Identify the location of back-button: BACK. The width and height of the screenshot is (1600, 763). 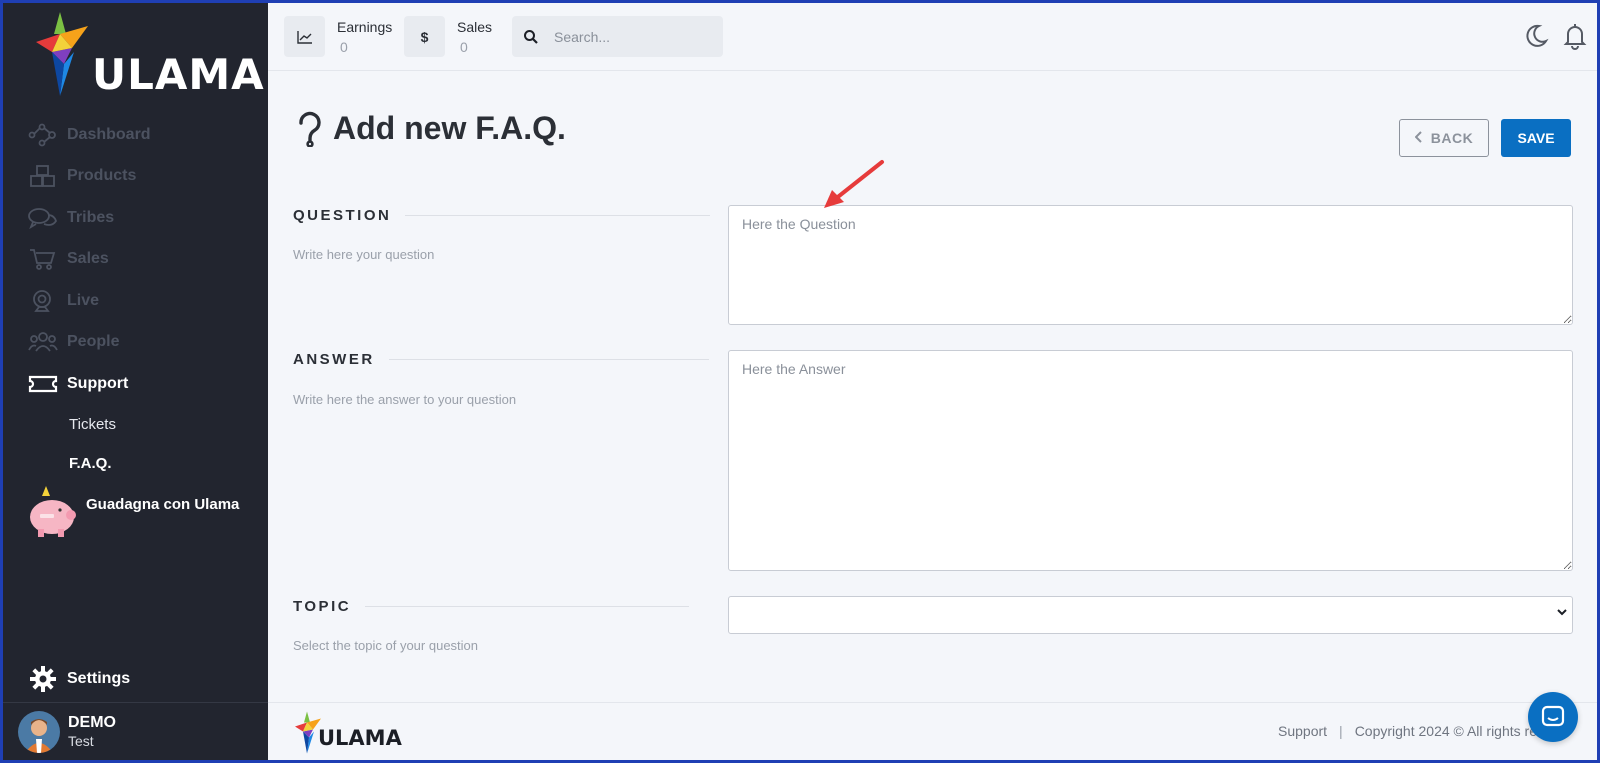
(1444, 138).